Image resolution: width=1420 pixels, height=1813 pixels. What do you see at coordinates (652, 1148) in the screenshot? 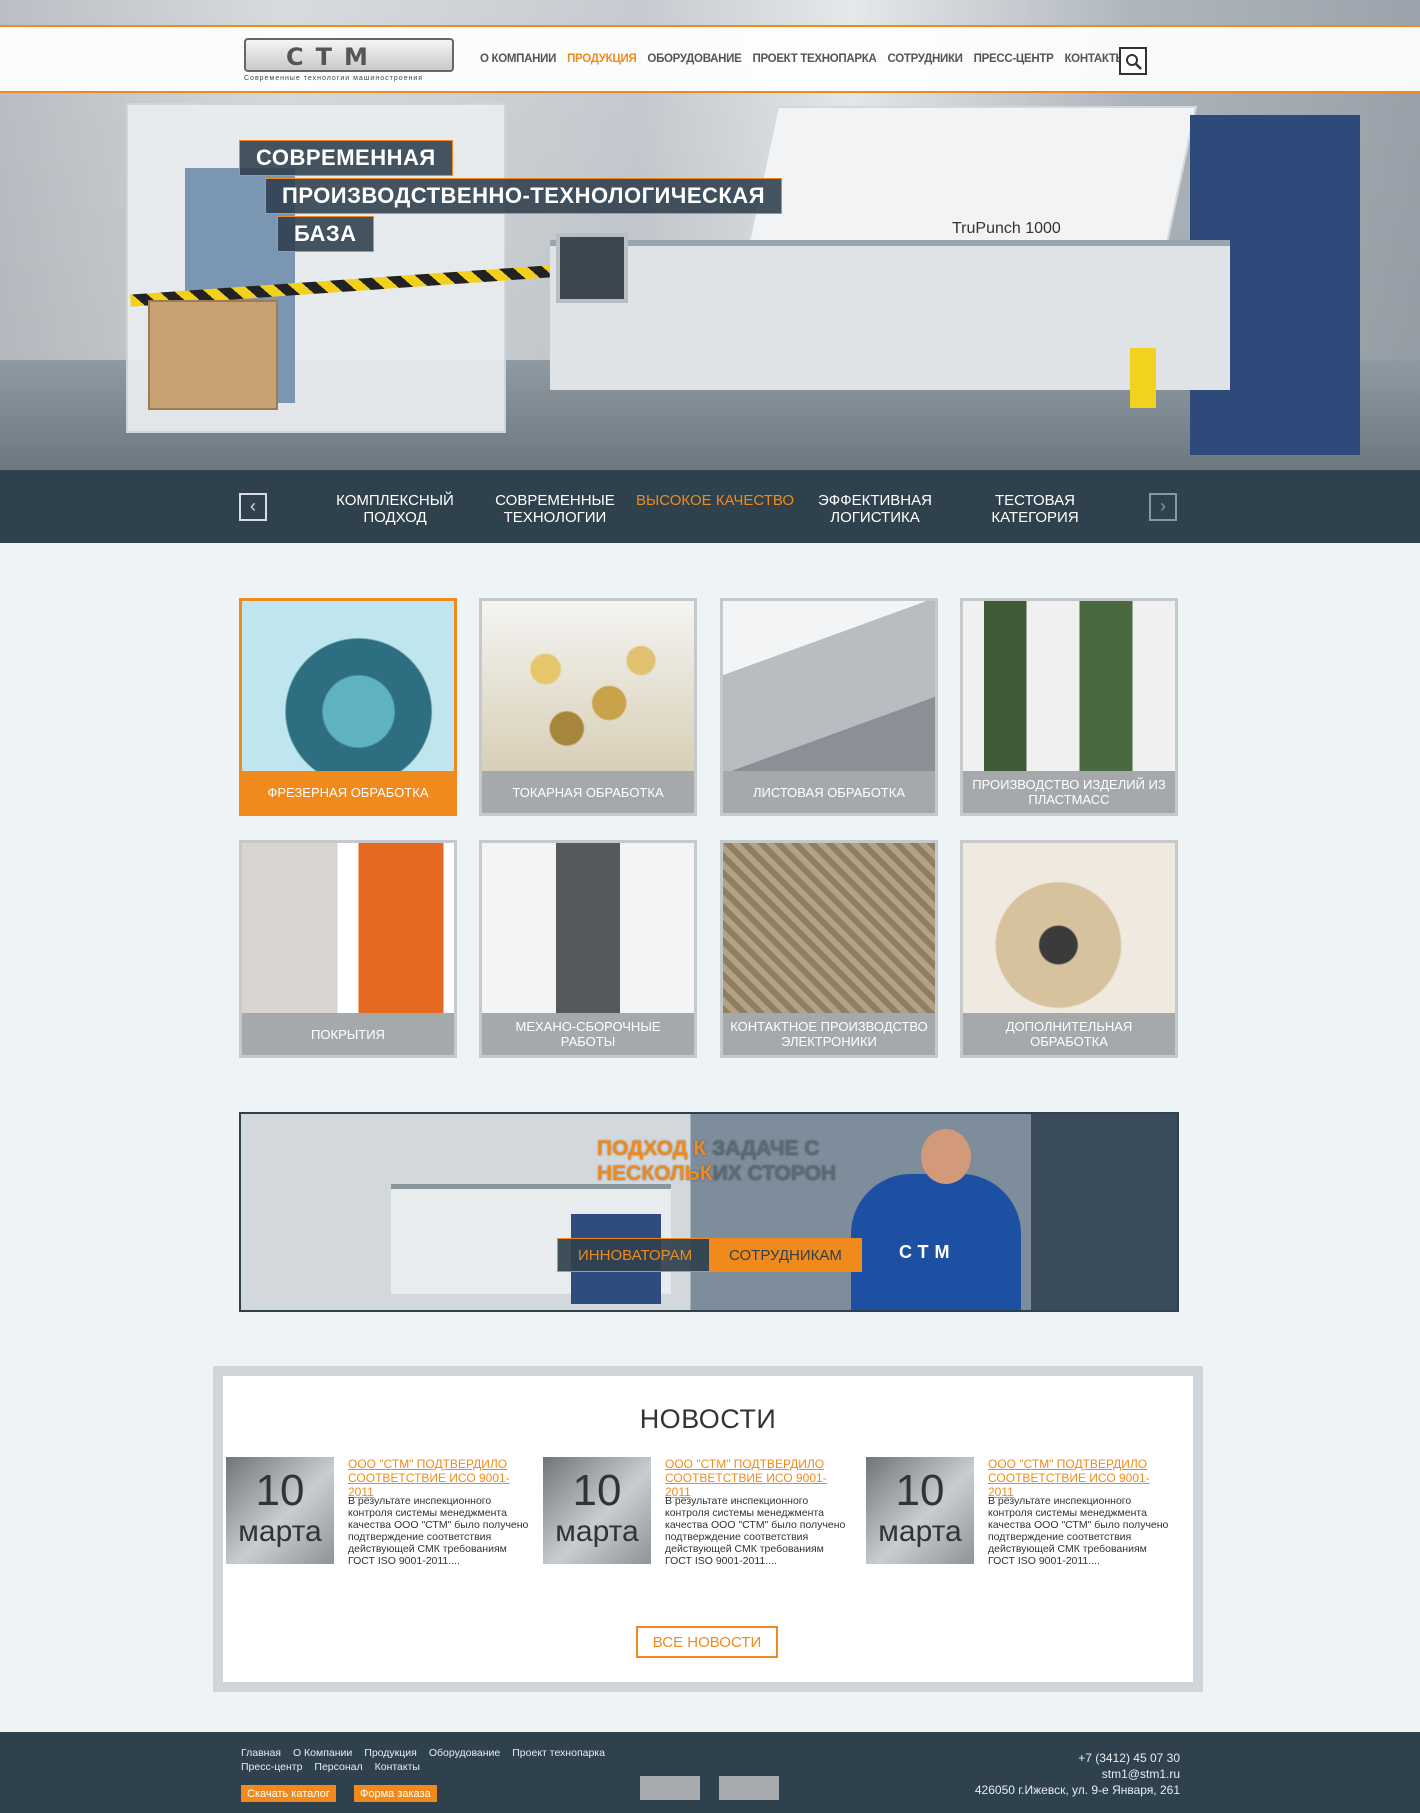
I see `promo-title-orange-1: ПОДХОД К` at bounding box center [652, 1148].